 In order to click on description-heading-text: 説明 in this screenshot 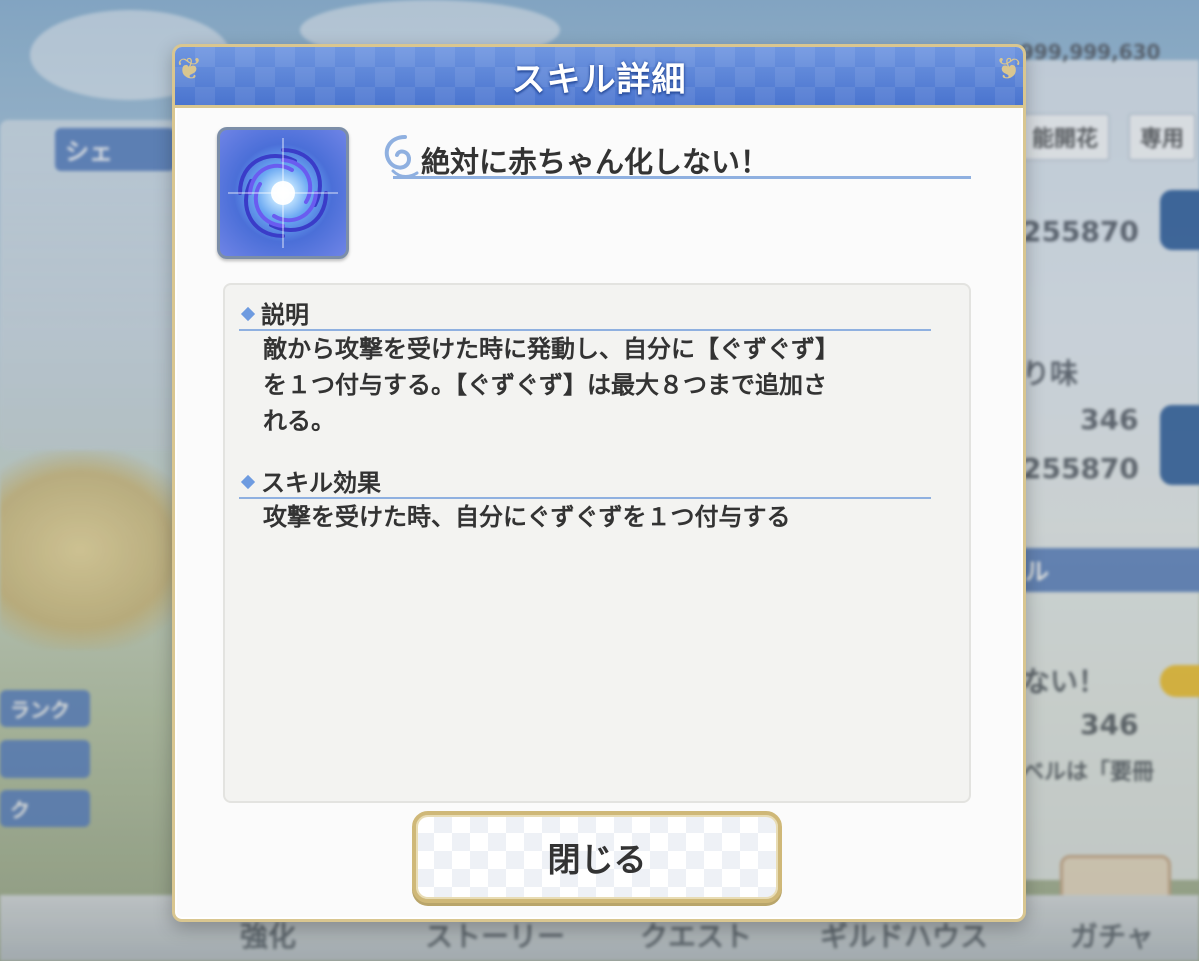, I will do `click(285, 315)`.